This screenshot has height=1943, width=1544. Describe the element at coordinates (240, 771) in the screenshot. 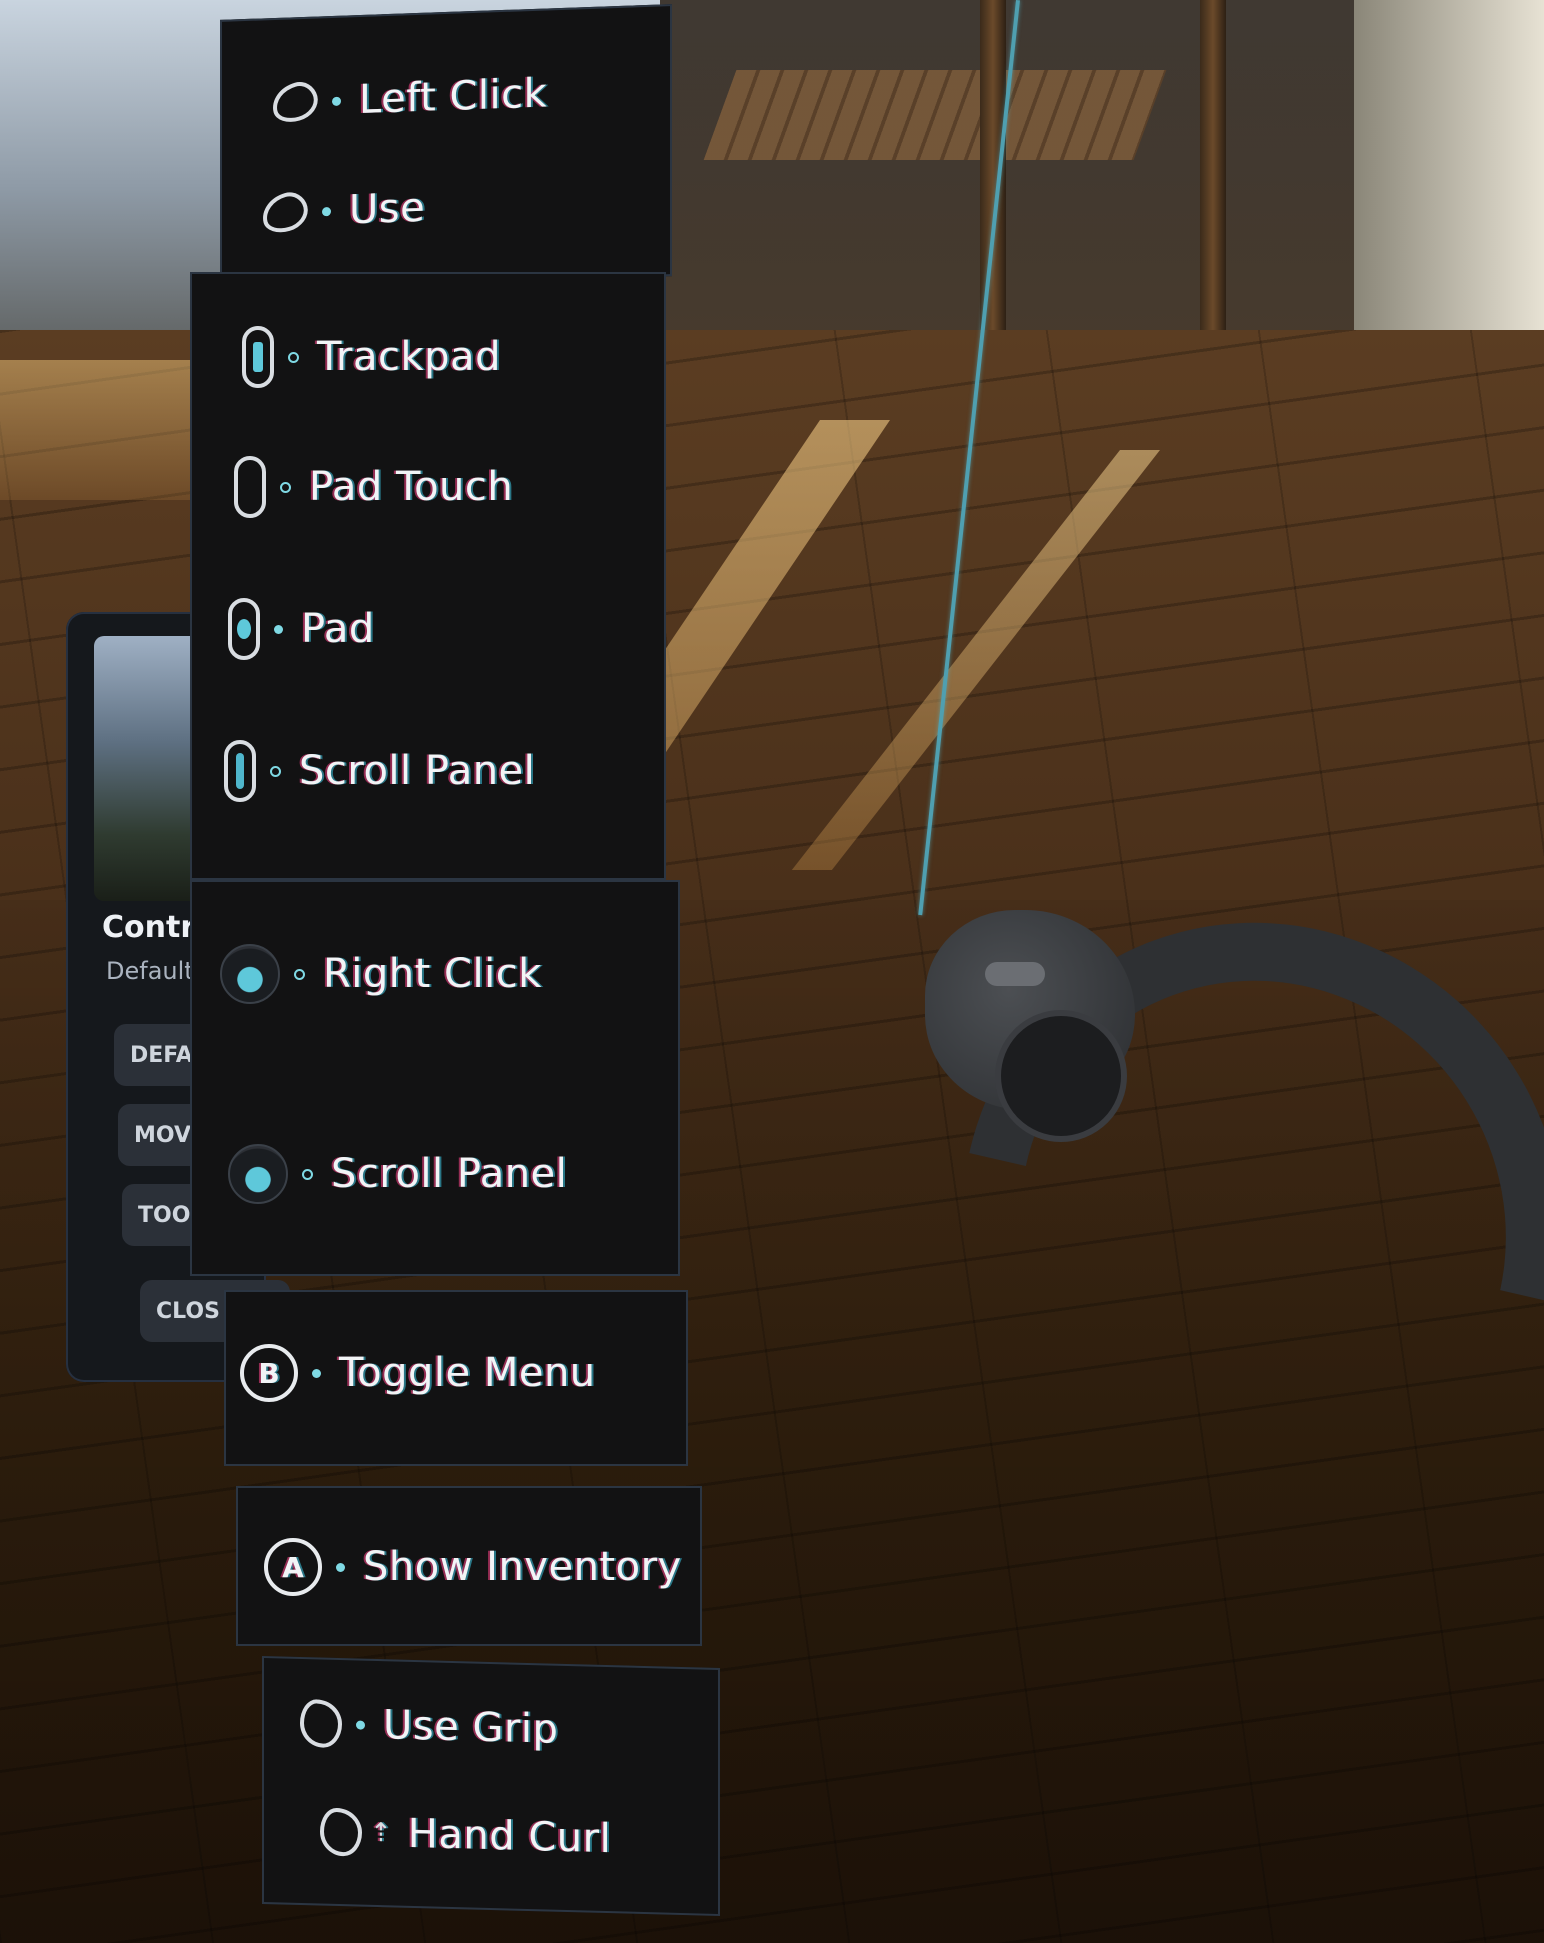

I see `trackpad-scroll-icon` at that location.